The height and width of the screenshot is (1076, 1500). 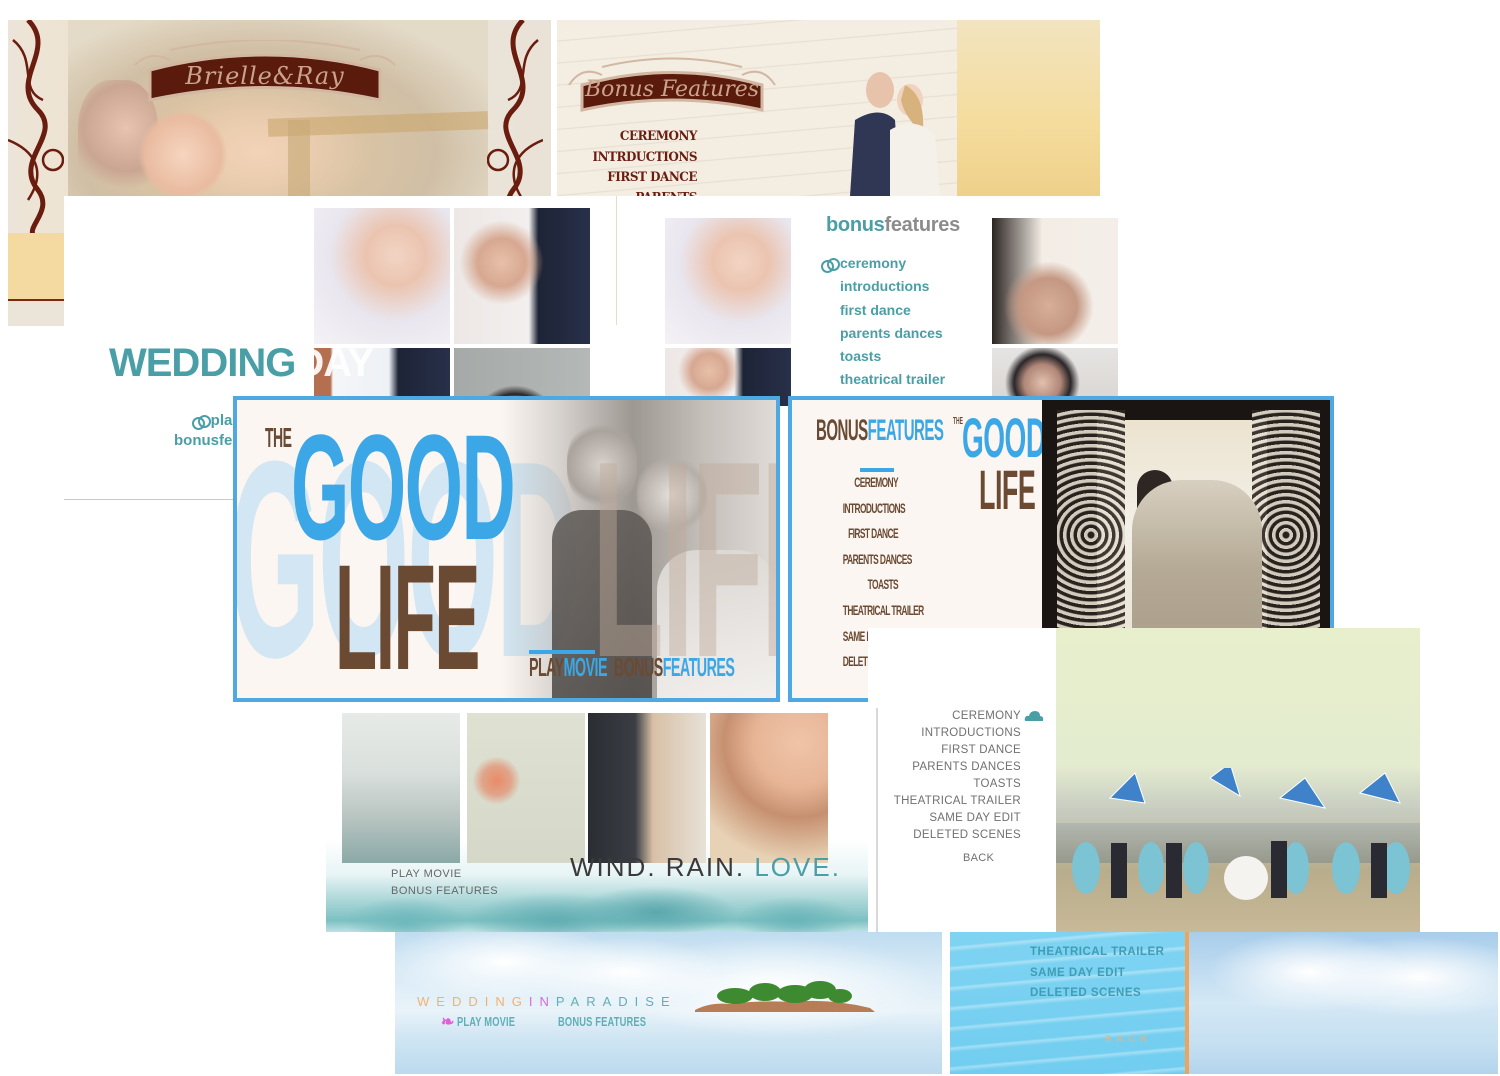 I want to click on play-movie-button: PLAYMOVIE, so click(x=568, y=667).